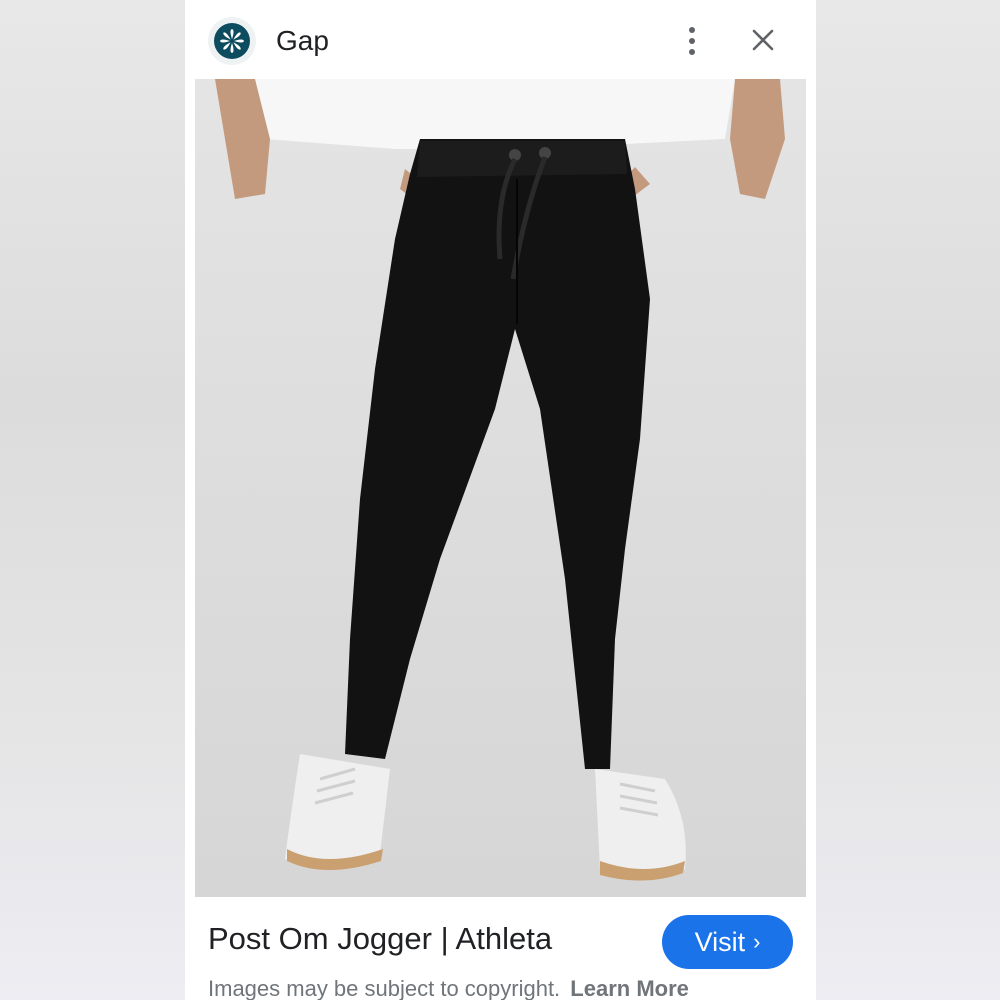  I want to click on copyright-text: Images may be subject to copyright., so click(384, 988).